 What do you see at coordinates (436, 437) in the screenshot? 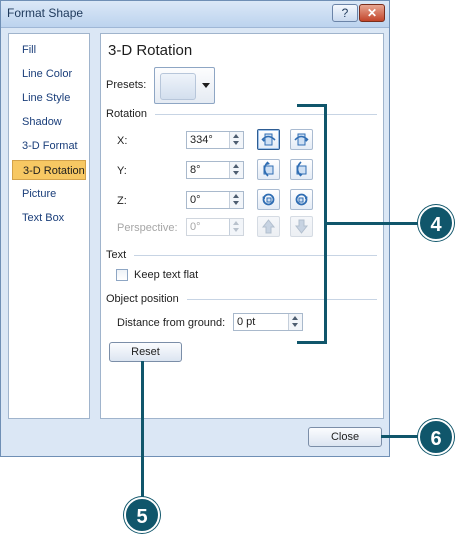
I see `callout-6: 6` at bounding box center [436, 437].